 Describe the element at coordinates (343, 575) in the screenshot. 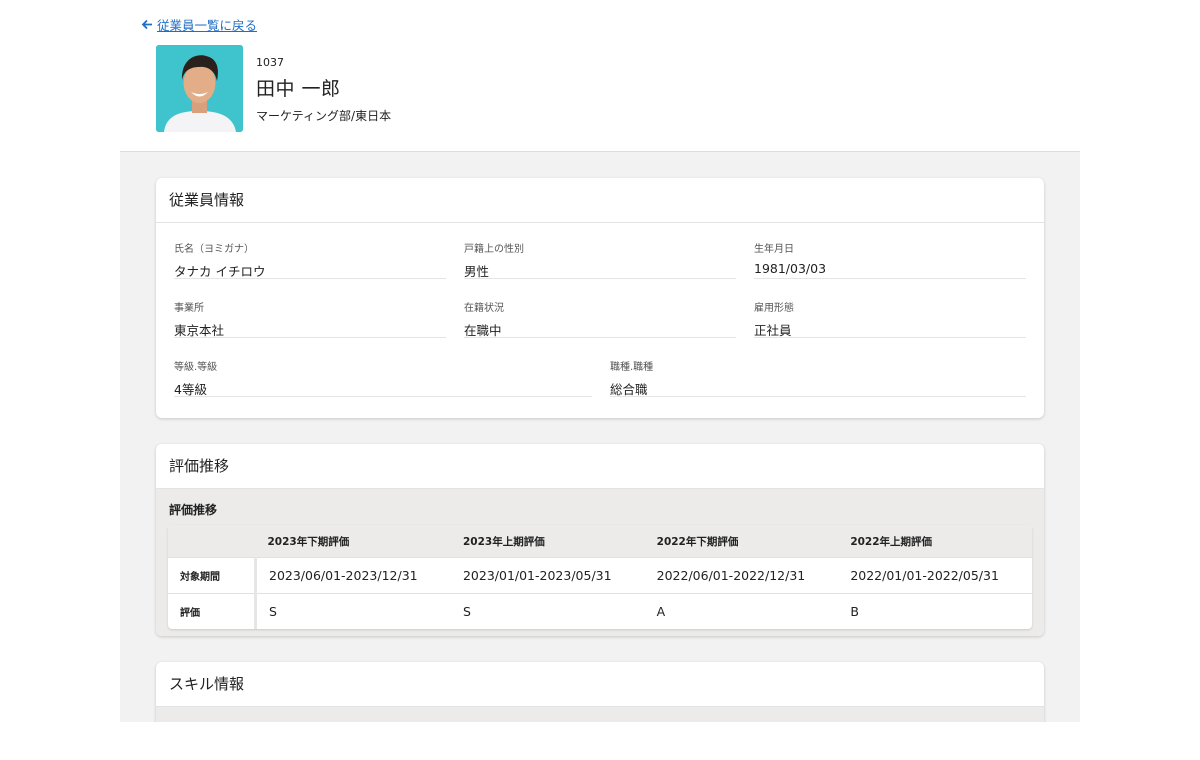

I see `table-cell: 2023/06/01-2023/12/31` at that location.